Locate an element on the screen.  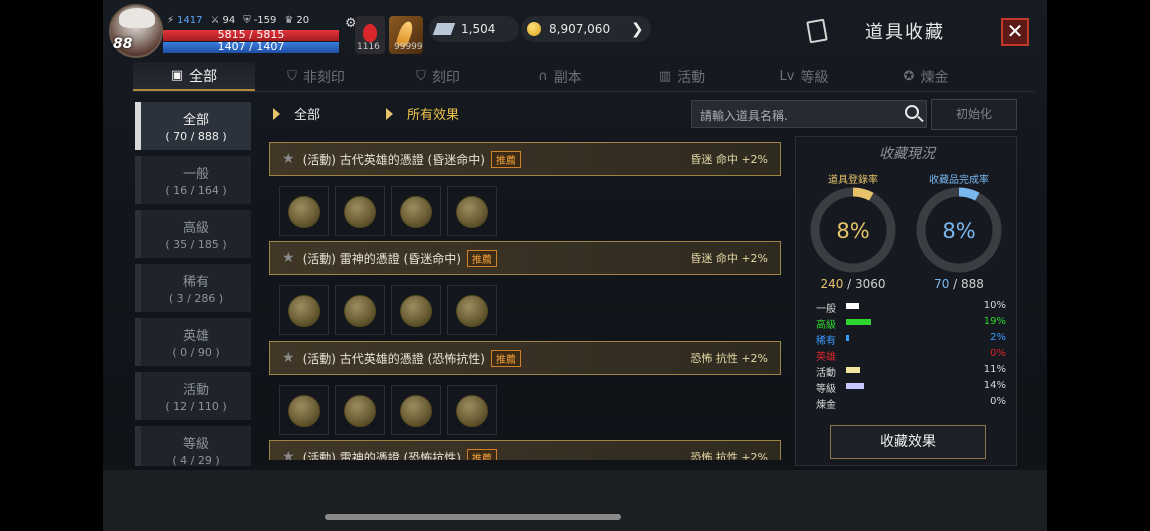
collection-book-icon is located at coordinates (817, 31).